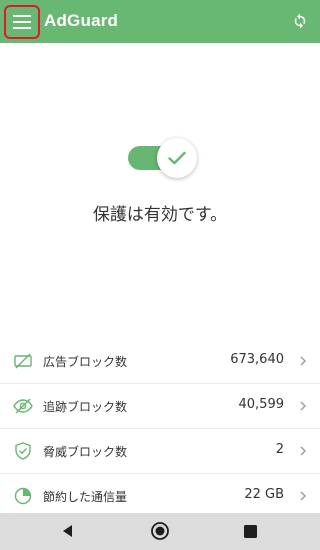 The height and width of the screenshot is (550, 320). Describe the element at coordinates (68, 531) in the screenshot. I see `back-icon` at that location.